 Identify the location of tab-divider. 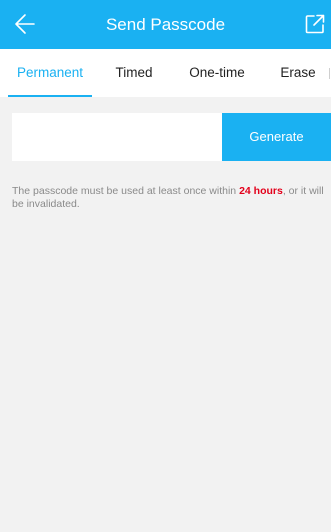
(329, 73).